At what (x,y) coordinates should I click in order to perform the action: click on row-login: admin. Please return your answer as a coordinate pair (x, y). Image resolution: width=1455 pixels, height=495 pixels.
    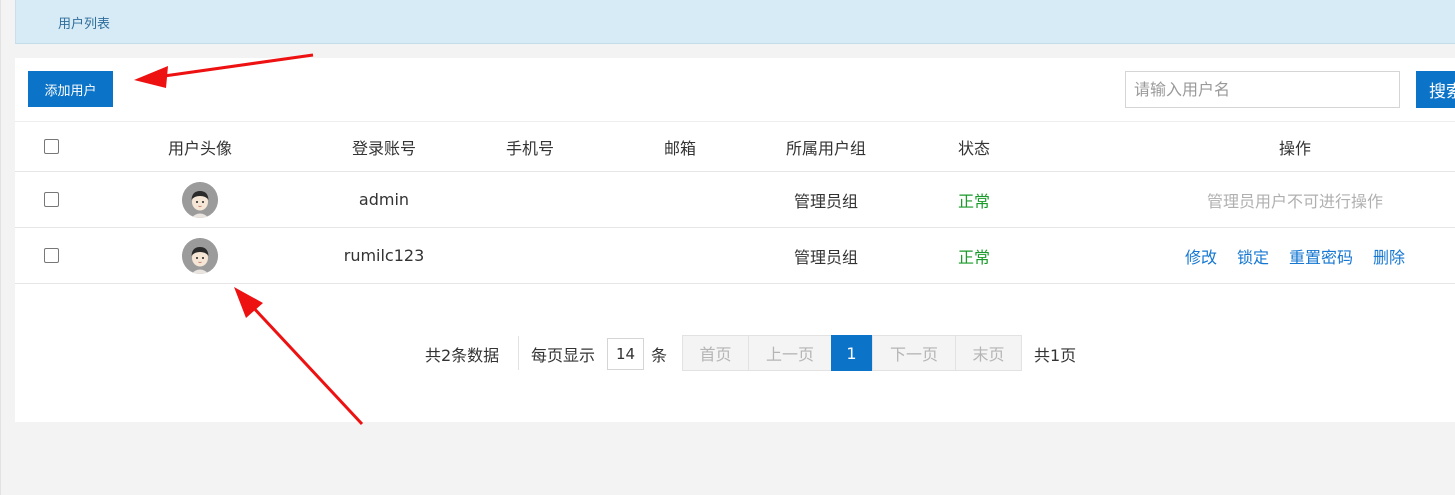
    Looking at the image, I should click on (384, 199).